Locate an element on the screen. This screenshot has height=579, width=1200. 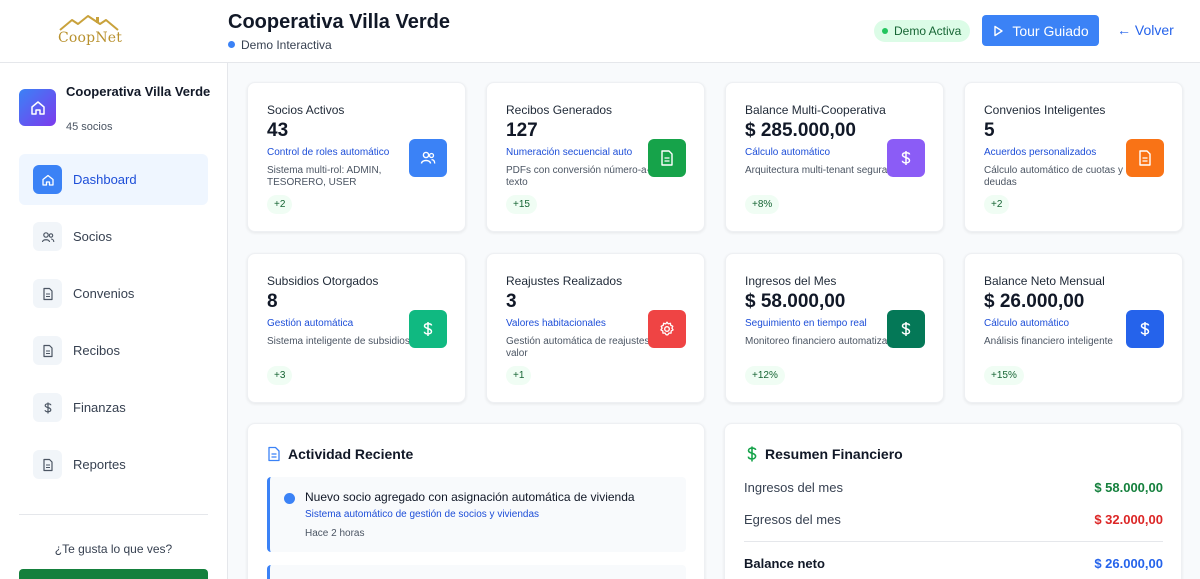
card-subtitle: Gestión automática is located at coordinates (310, 323).